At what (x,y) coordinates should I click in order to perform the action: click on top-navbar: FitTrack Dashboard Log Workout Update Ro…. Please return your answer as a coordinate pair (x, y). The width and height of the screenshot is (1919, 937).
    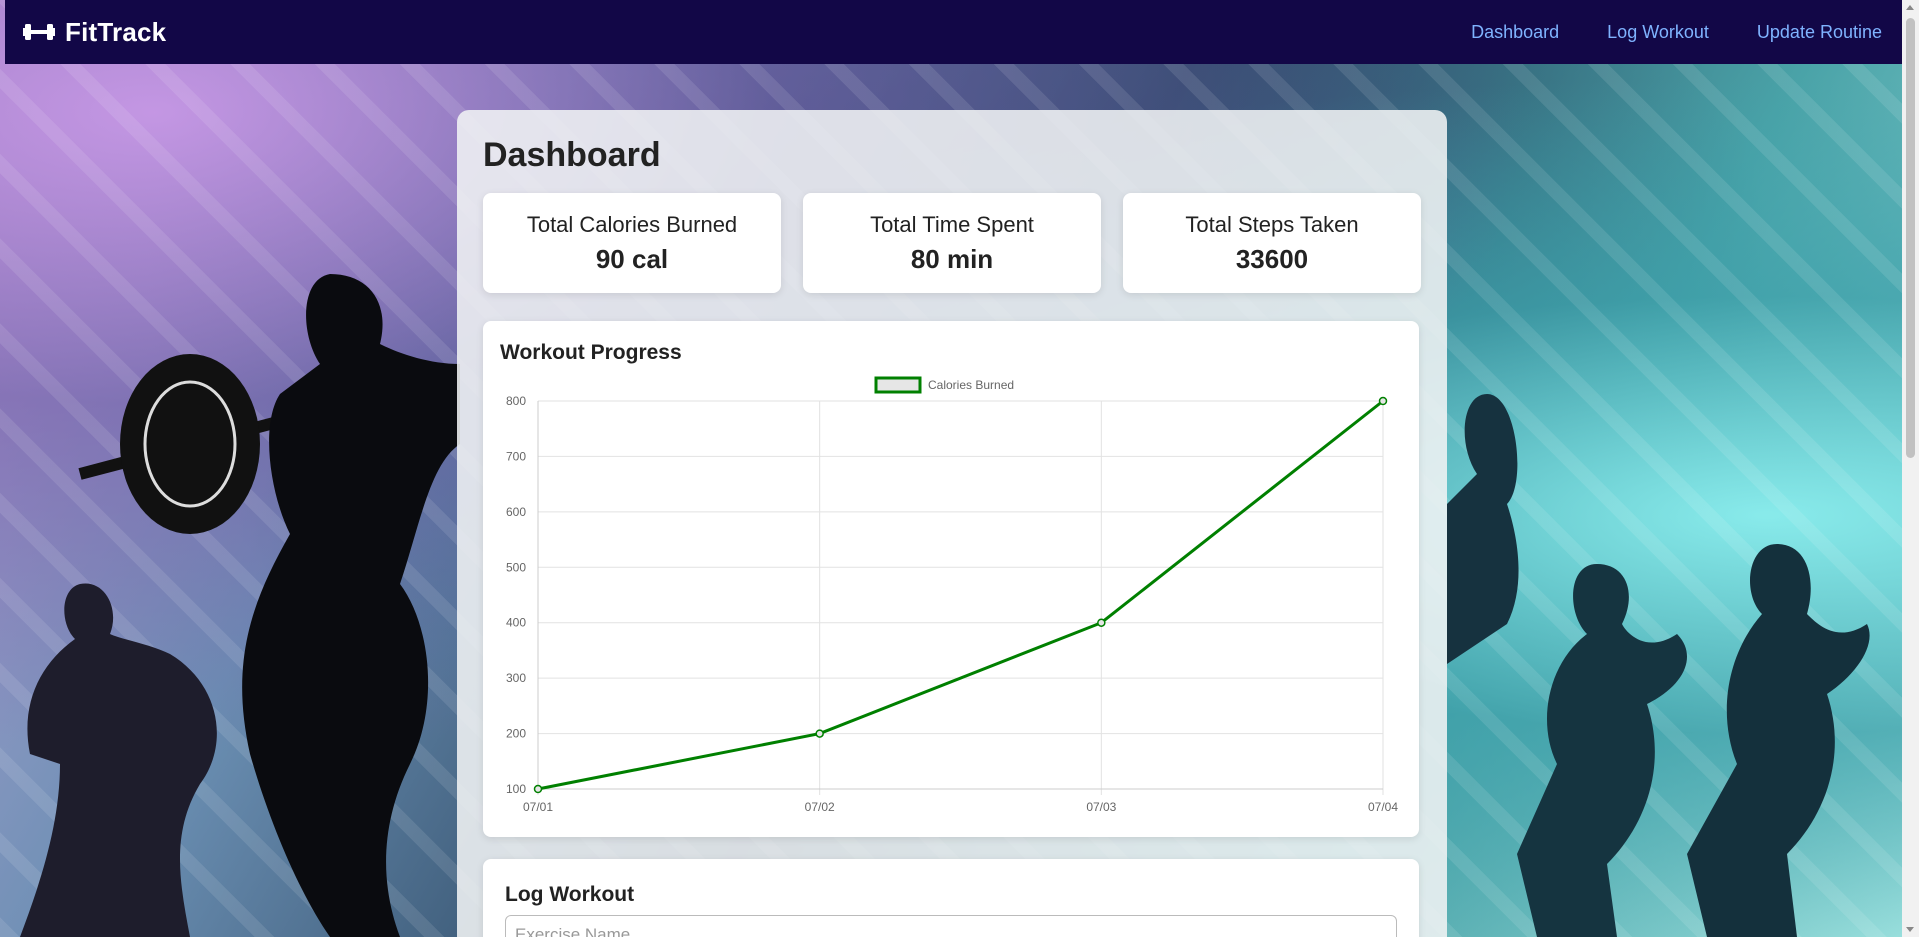
    Looking at the image, I should click on (953, 32).